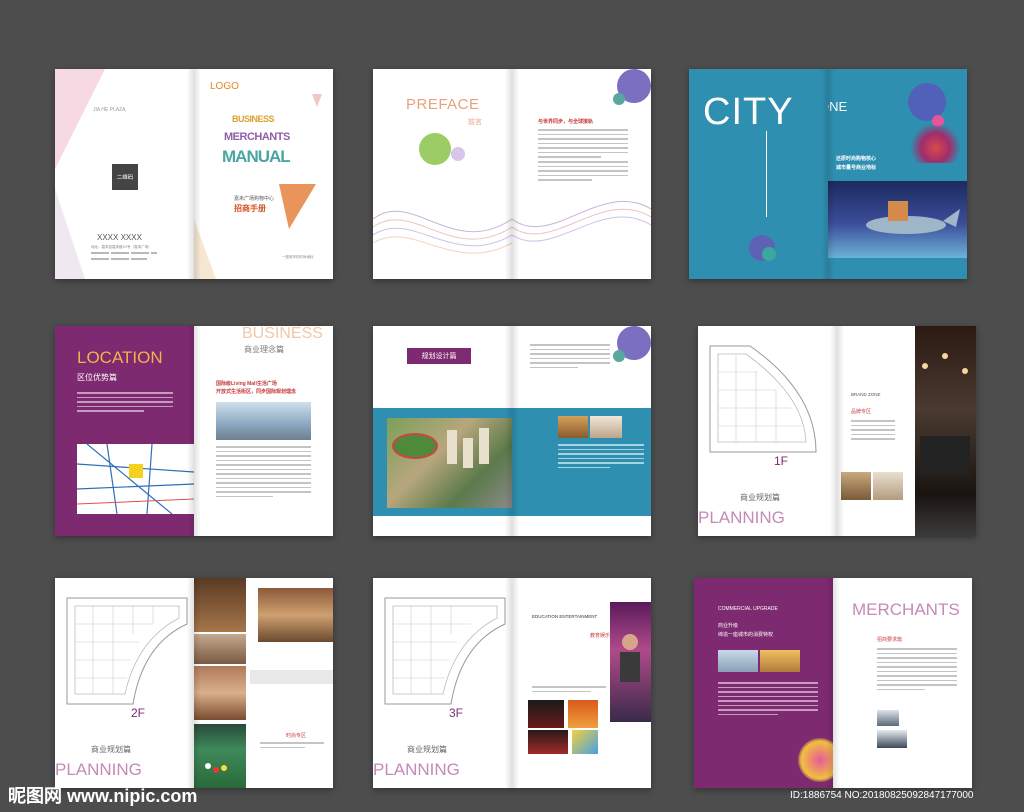 This screenshot has width=1024, height=812. I want to click on planning-1f-left: 1F 商业规划篇 PLANNING, so click(767, 431).